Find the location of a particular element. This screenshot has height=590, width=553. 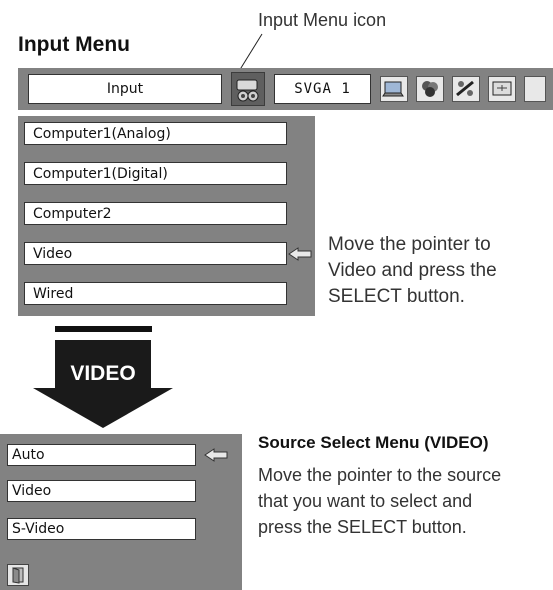

list-item-computer2: Computer2 is located at coordinates (155, 213).